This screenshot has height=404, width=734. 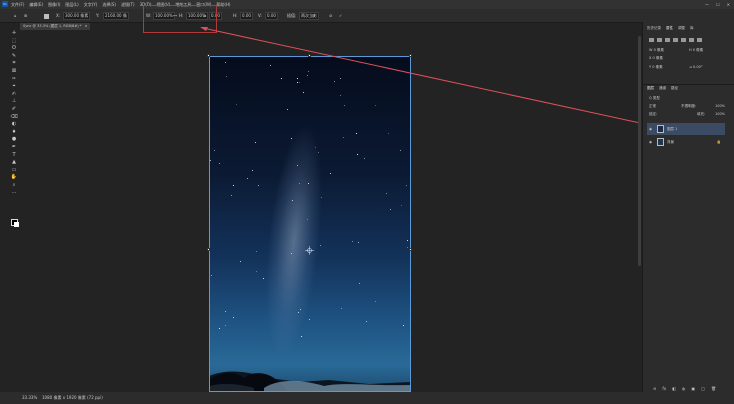 What do you see at coordinates (691, 40) in the screenshot?
I see `align-bottom-icon` at bounding box center [691, 40].